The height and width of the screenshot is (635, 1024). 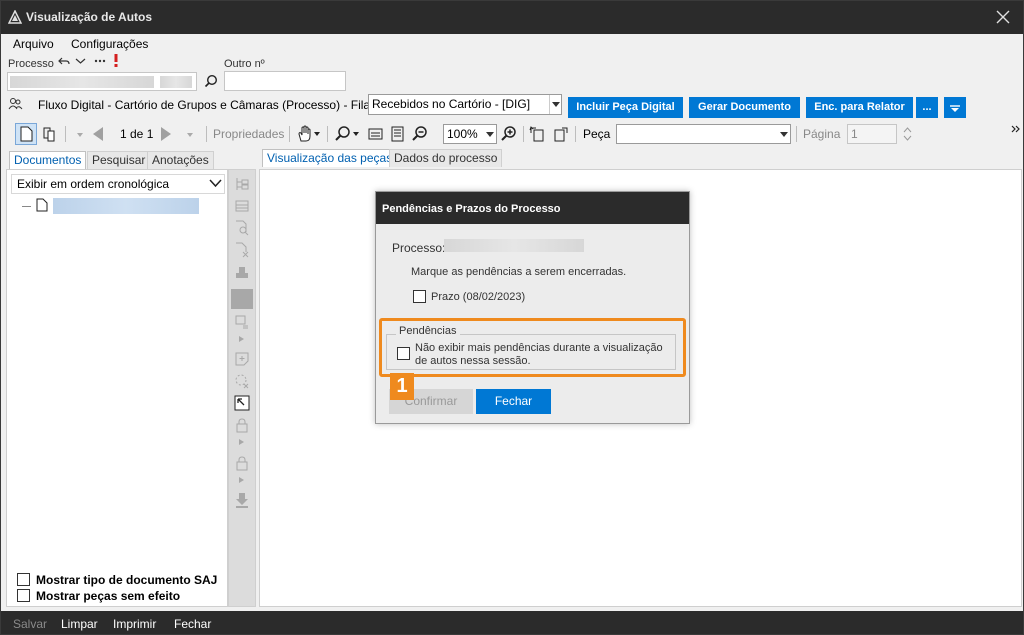 I want to click on download-icon, so click(x=242, y=500).